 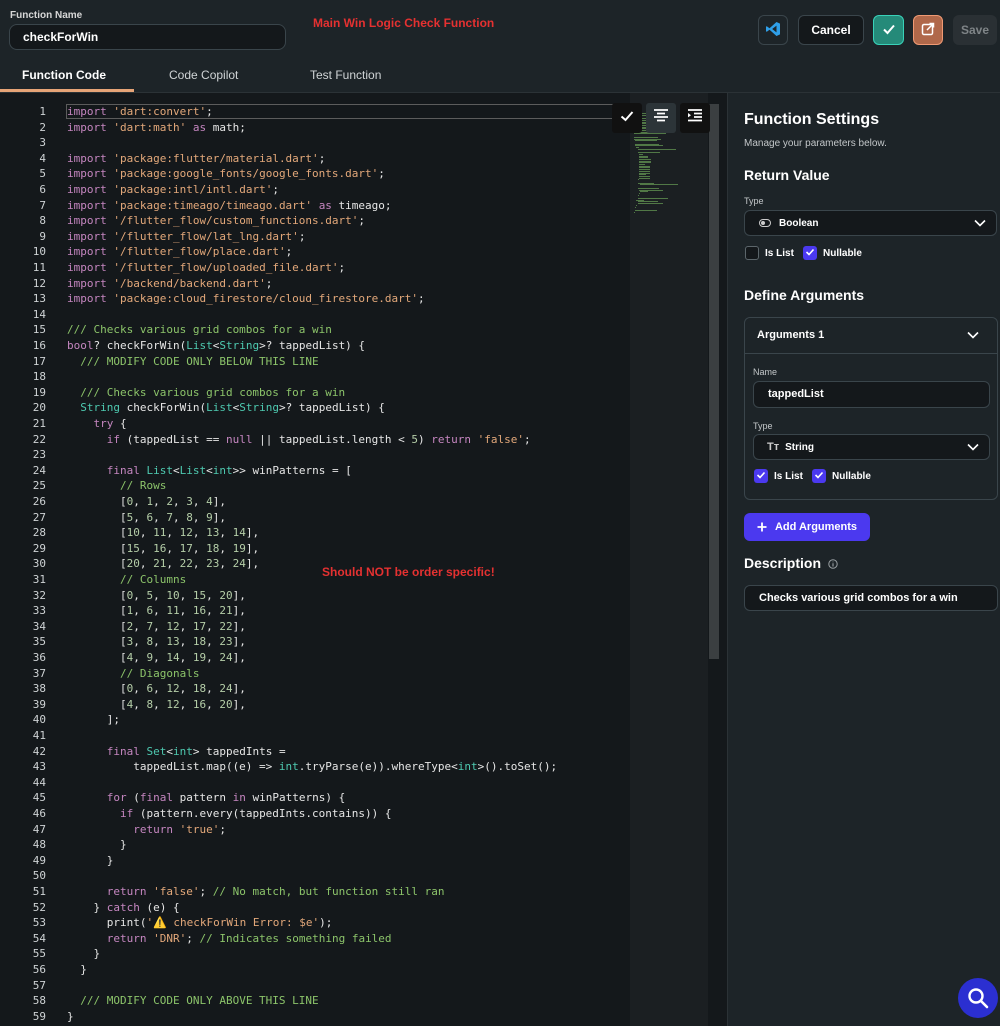 I want to click on code-line: import 'dart:convert';, so click(x=140, y=111).